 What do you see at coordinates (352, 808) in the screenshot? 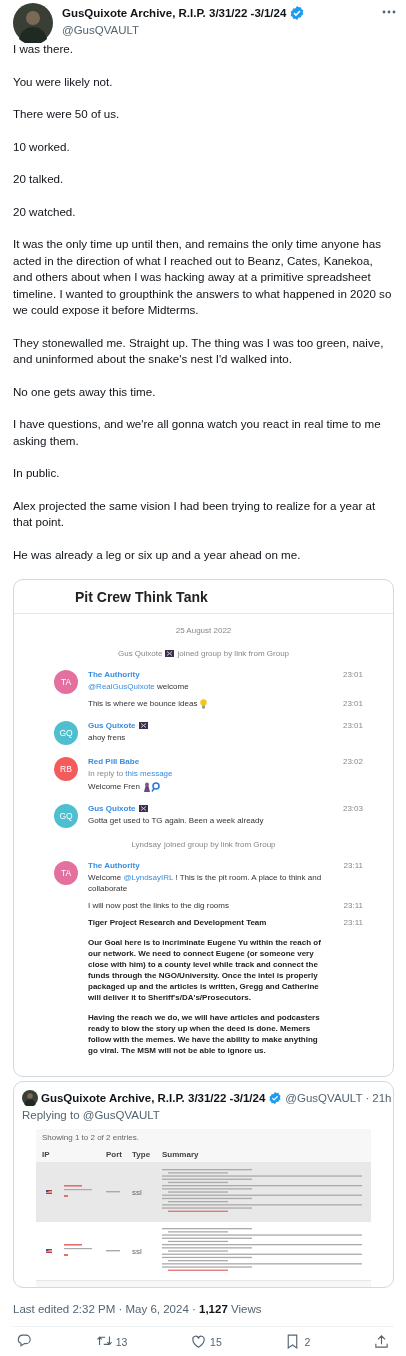
I see `message-time: 23:03` at bounding box center [352, 808].